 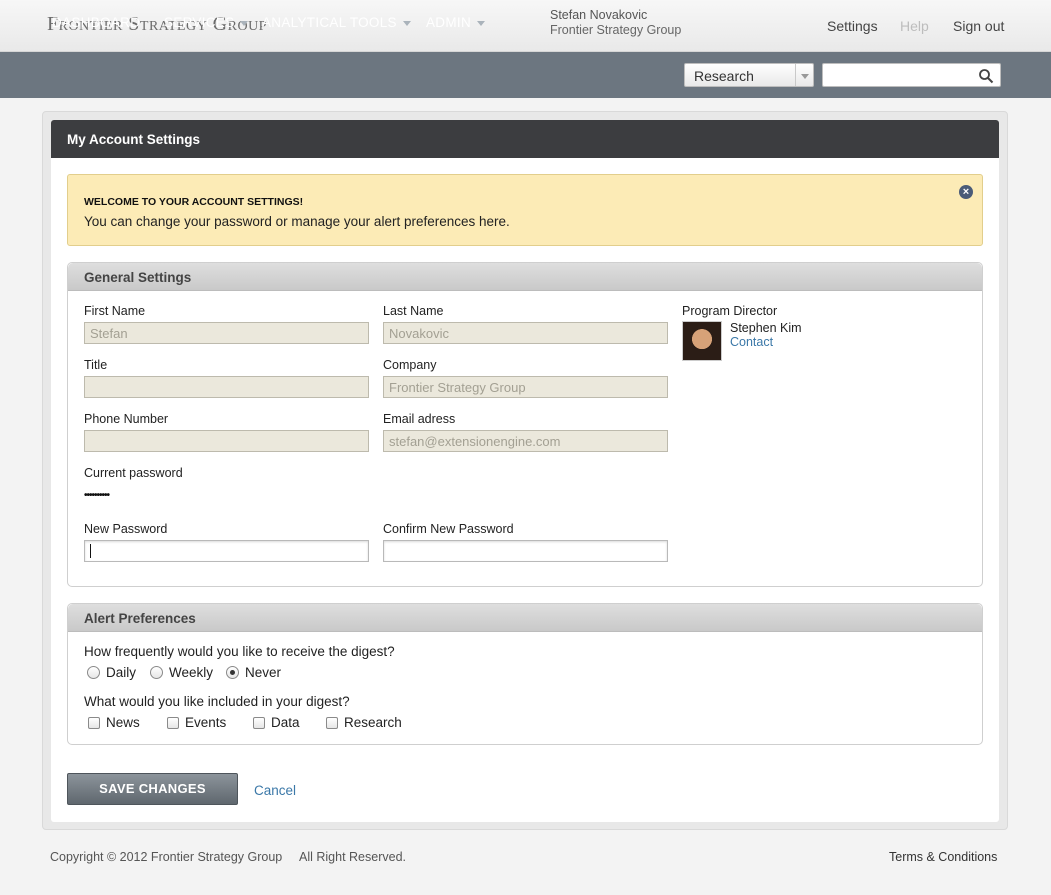 I want to click on nav-dashboard-label: DASHBOARD, so click(x=96, y=22).